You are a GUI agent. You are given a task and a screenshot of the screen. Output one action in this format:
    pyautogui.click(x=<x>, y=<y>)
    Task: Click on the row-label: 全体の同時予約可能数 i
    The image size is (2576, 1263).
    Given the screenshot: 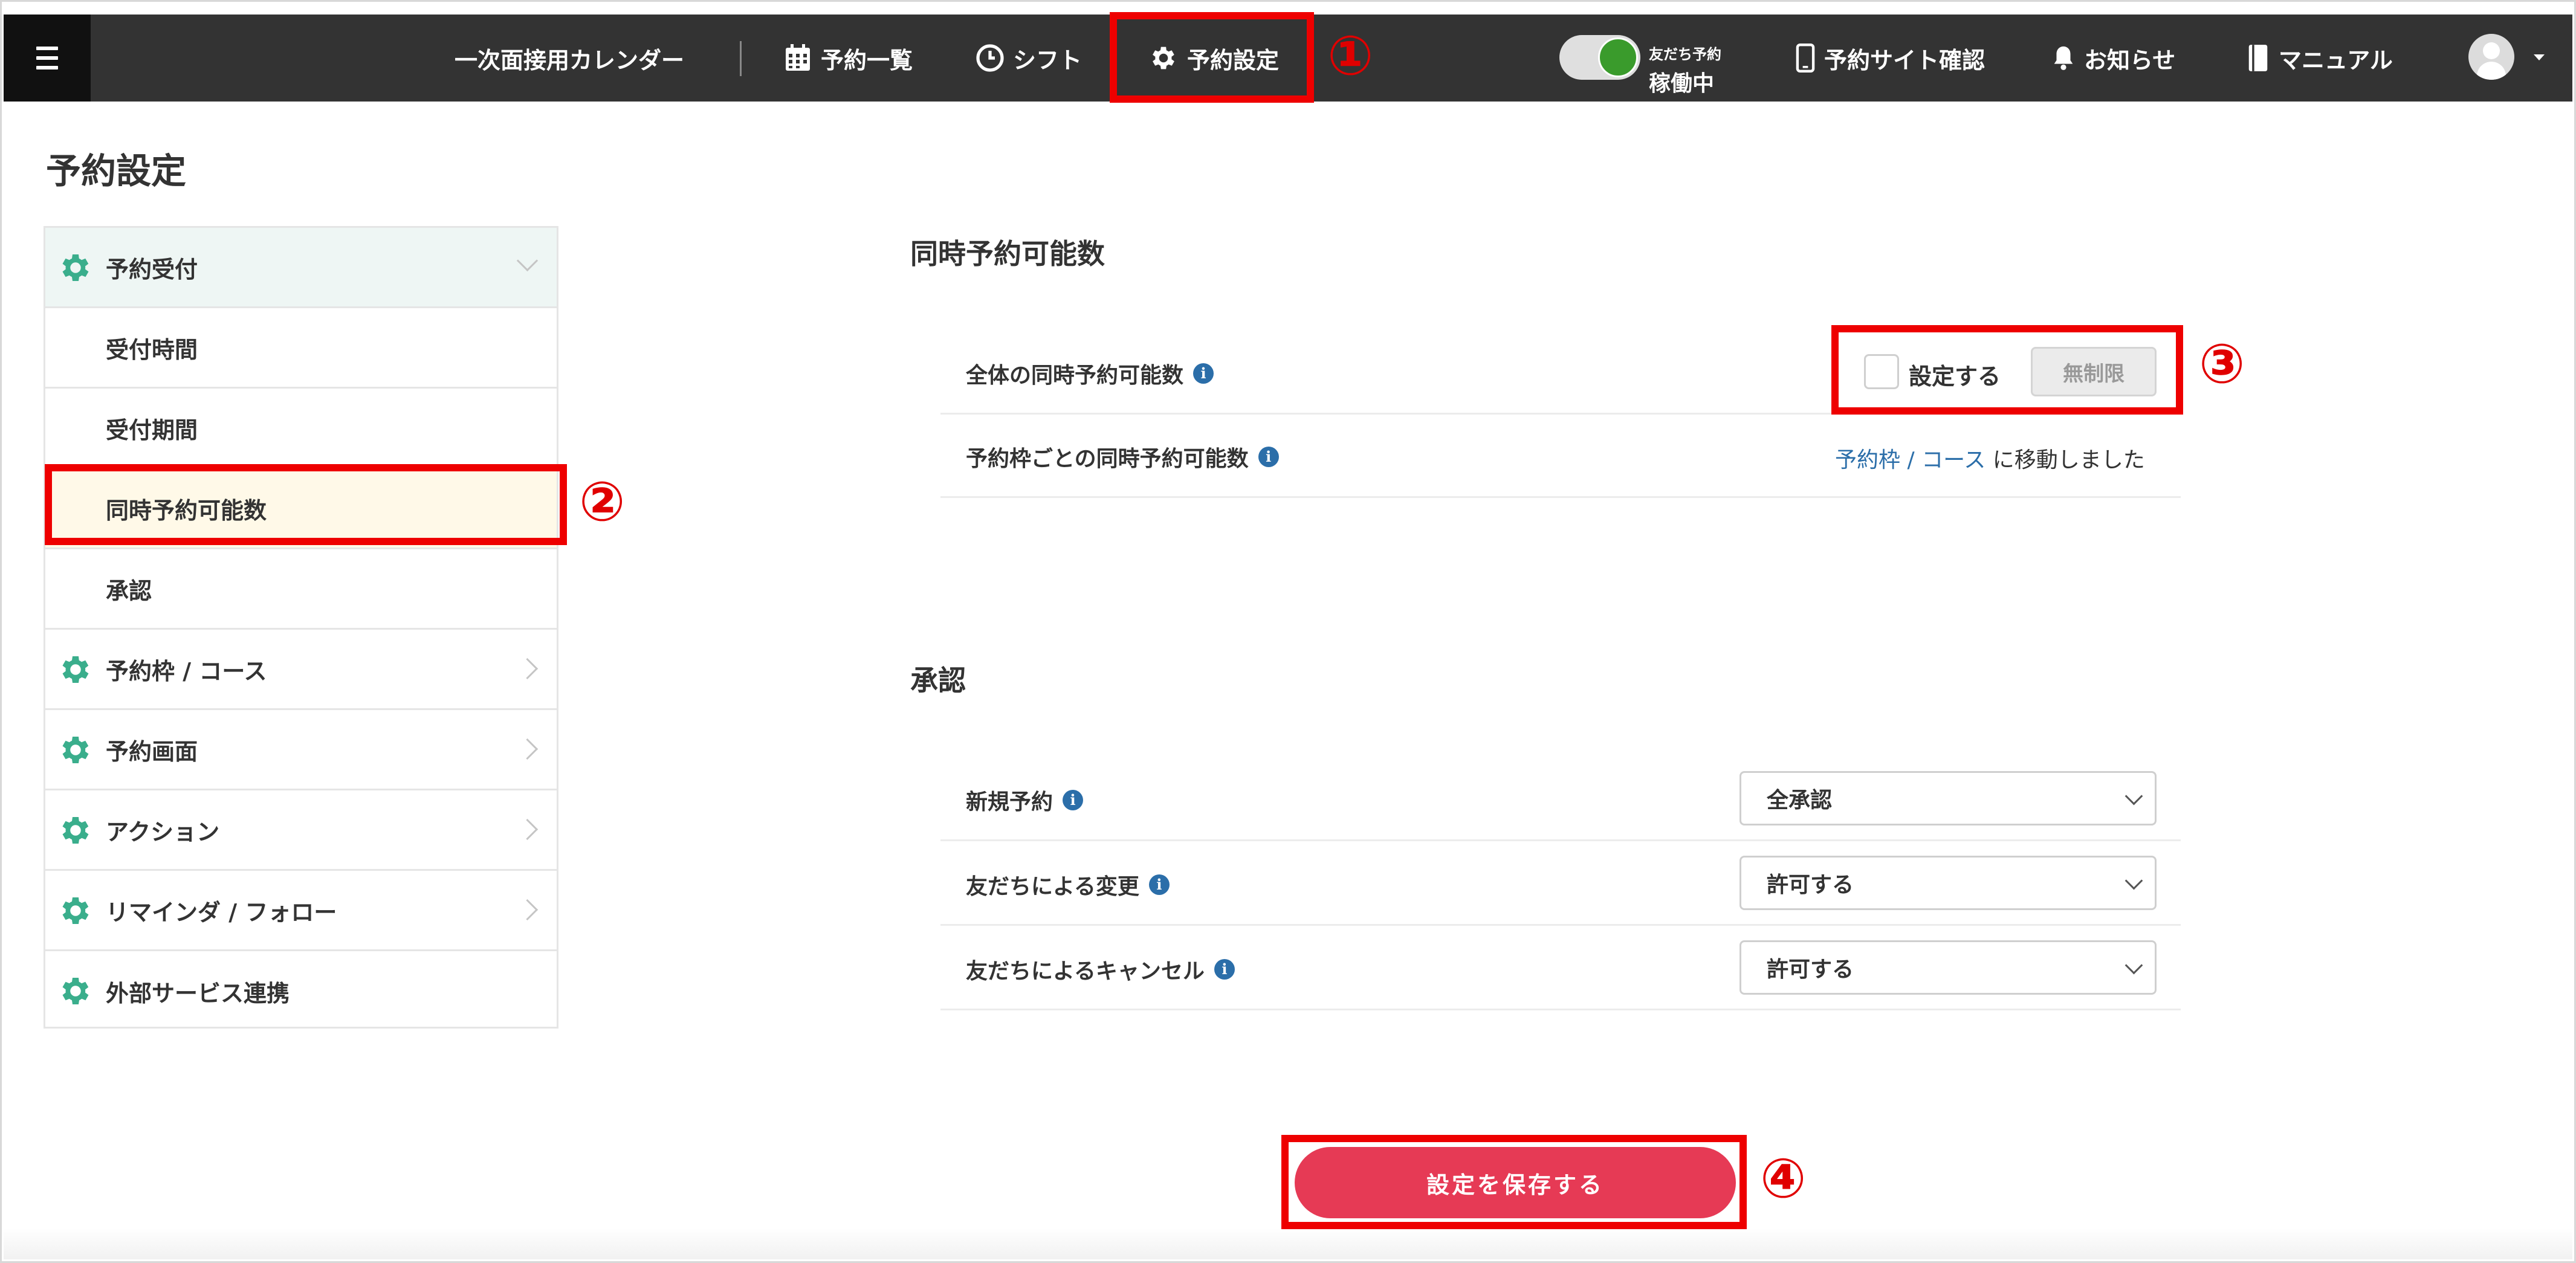 What is the action you would take?
    pyautogui.click(x=1090, y=374)
    